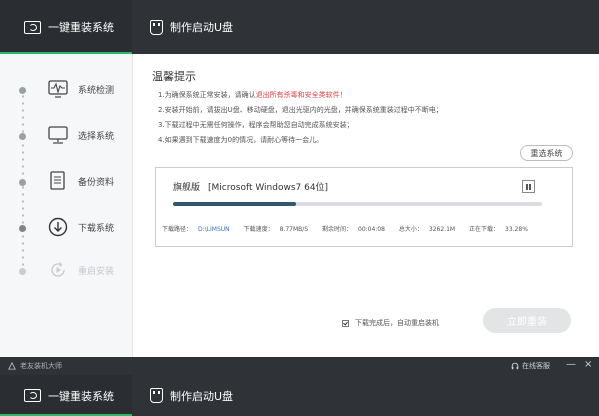 The width and height of the screenshot is (599, 416). I want to click on path-stat: 下载路径： D:\LIMSUN, so click(199, 229).